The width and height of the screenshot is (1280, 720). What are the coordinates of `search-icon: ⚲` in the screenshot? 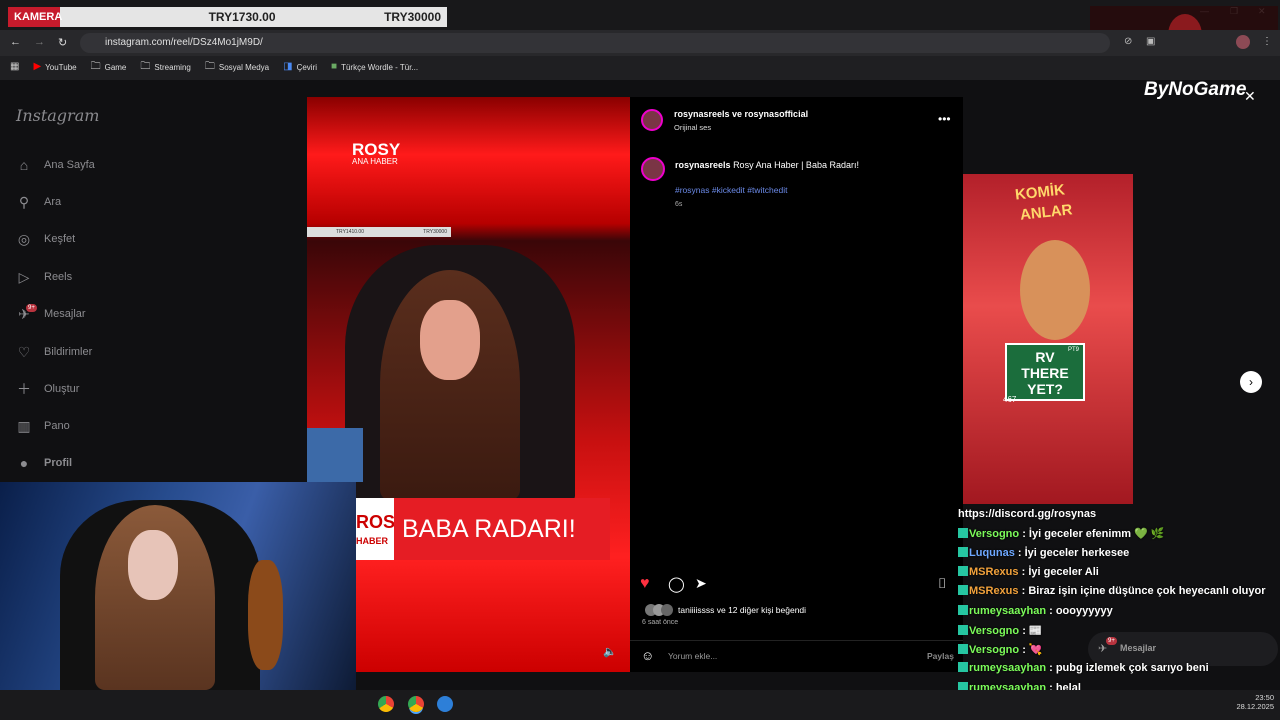 It's located at (24, 202).